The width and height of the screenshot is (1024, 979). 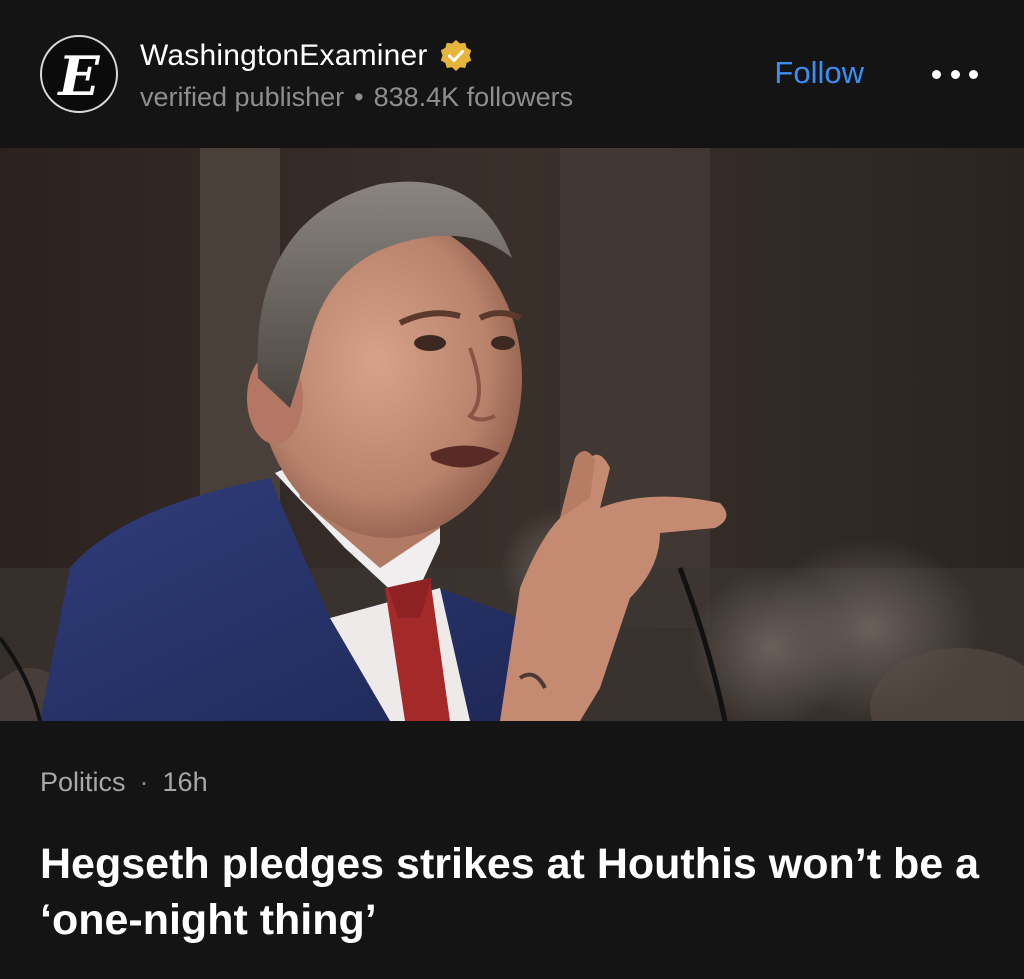 What do you see at coordinates (456, 56) in the screenshot?
I see `verified-badge-icon` at bounding box center [456, 56].